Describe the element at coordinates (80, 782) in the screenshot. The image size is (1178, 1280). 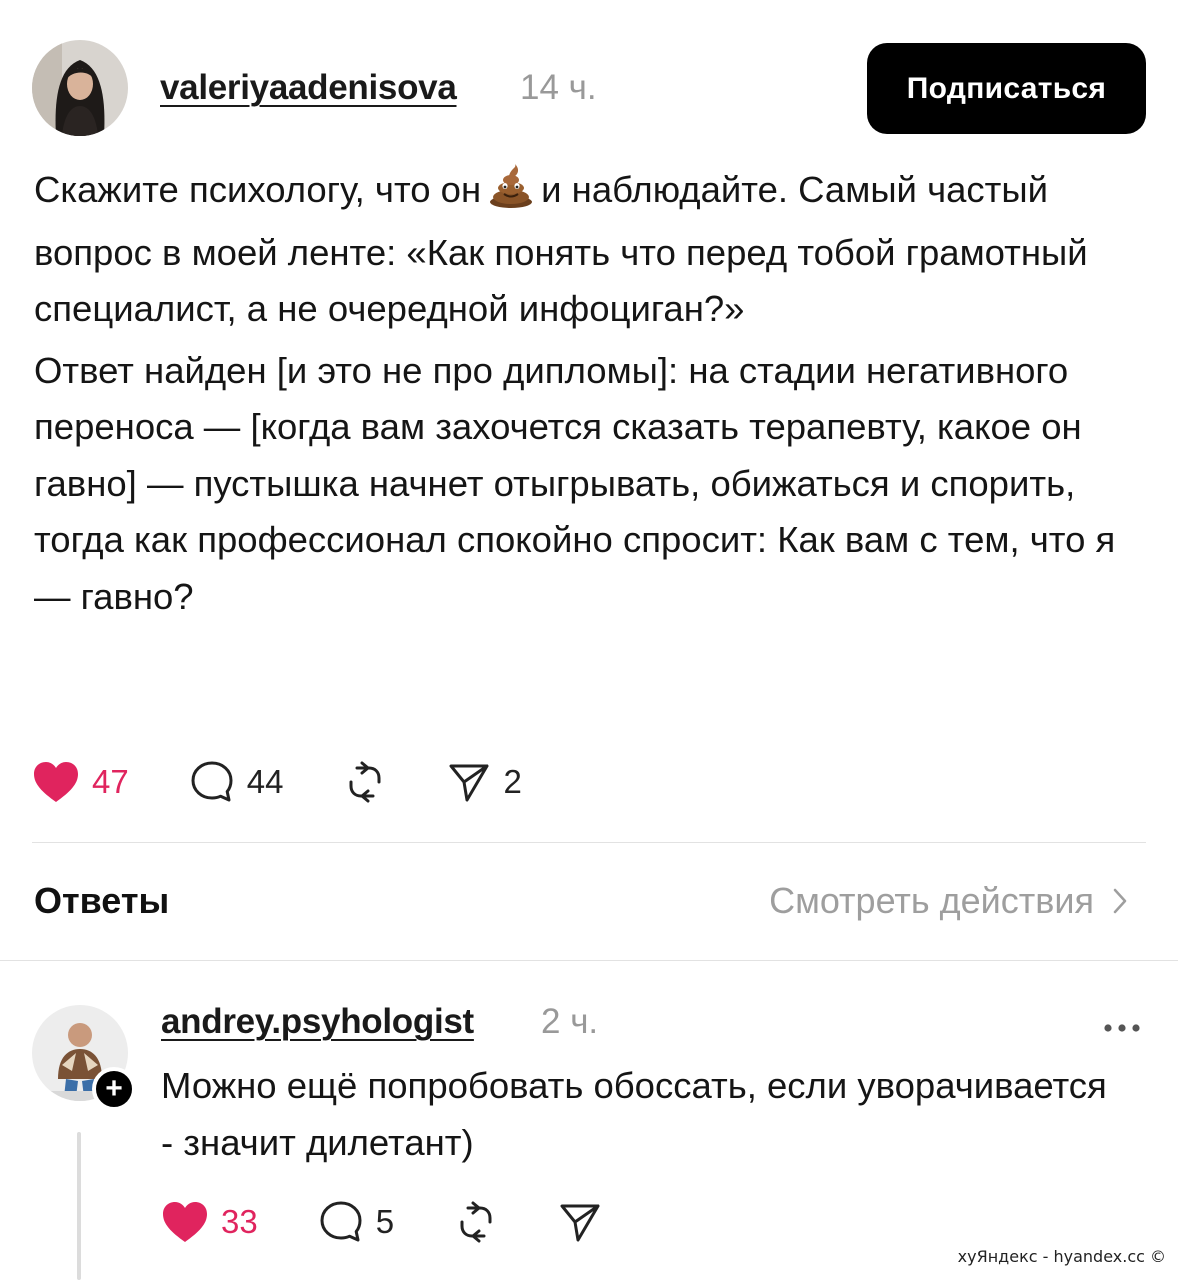
I see `post-like-button: 47` at that location.